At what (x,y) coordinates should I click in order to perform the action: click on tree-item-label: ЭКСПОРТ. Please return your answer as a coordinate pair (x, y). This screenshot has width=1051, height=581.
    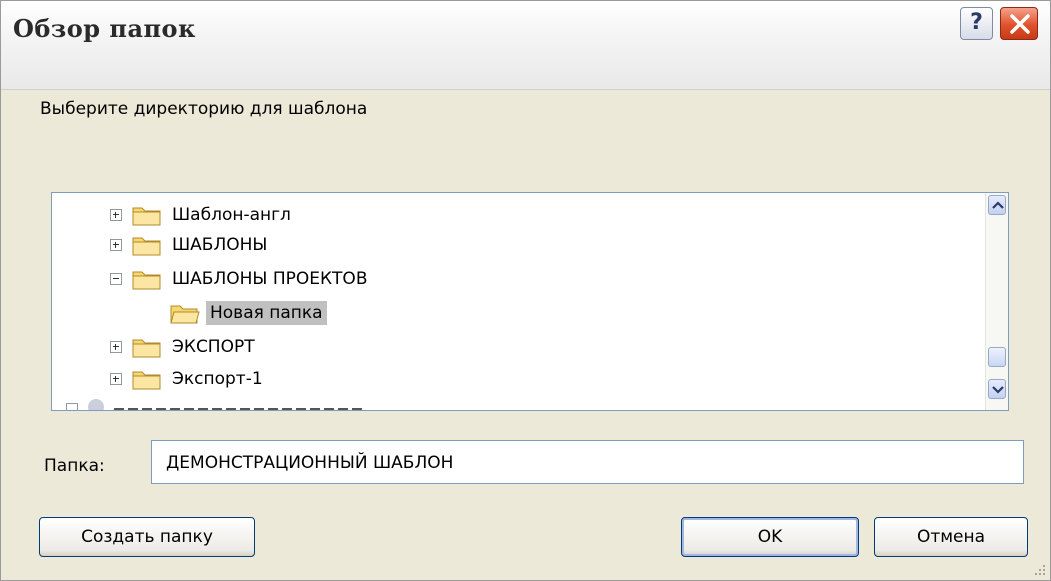
    Looking at the image, I should click on (213, 347).